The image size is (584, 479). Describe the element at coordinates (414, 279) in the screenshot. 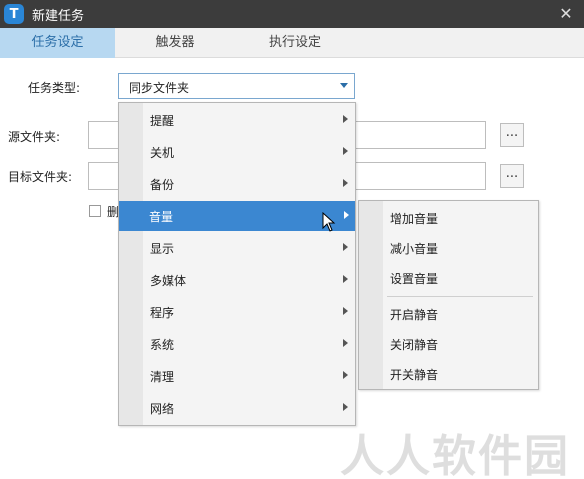

I see `submenu-item-label: 设置音量` at that location.